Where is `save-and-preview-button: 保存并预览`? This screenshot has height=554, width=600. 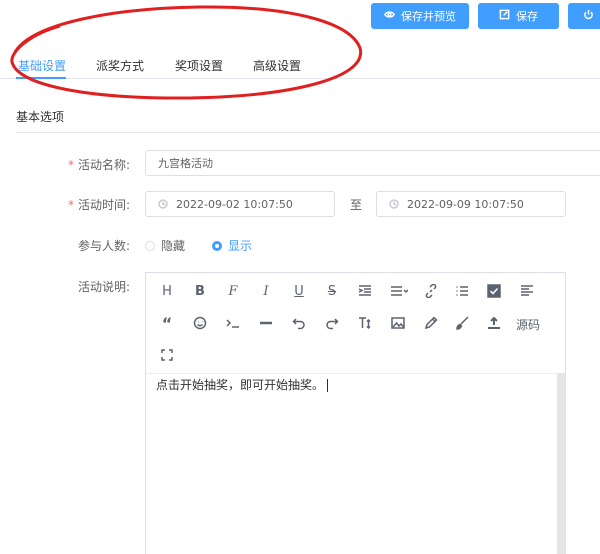 save-and-preview-button: 保存并预览 is located at coordinates (420, 16).